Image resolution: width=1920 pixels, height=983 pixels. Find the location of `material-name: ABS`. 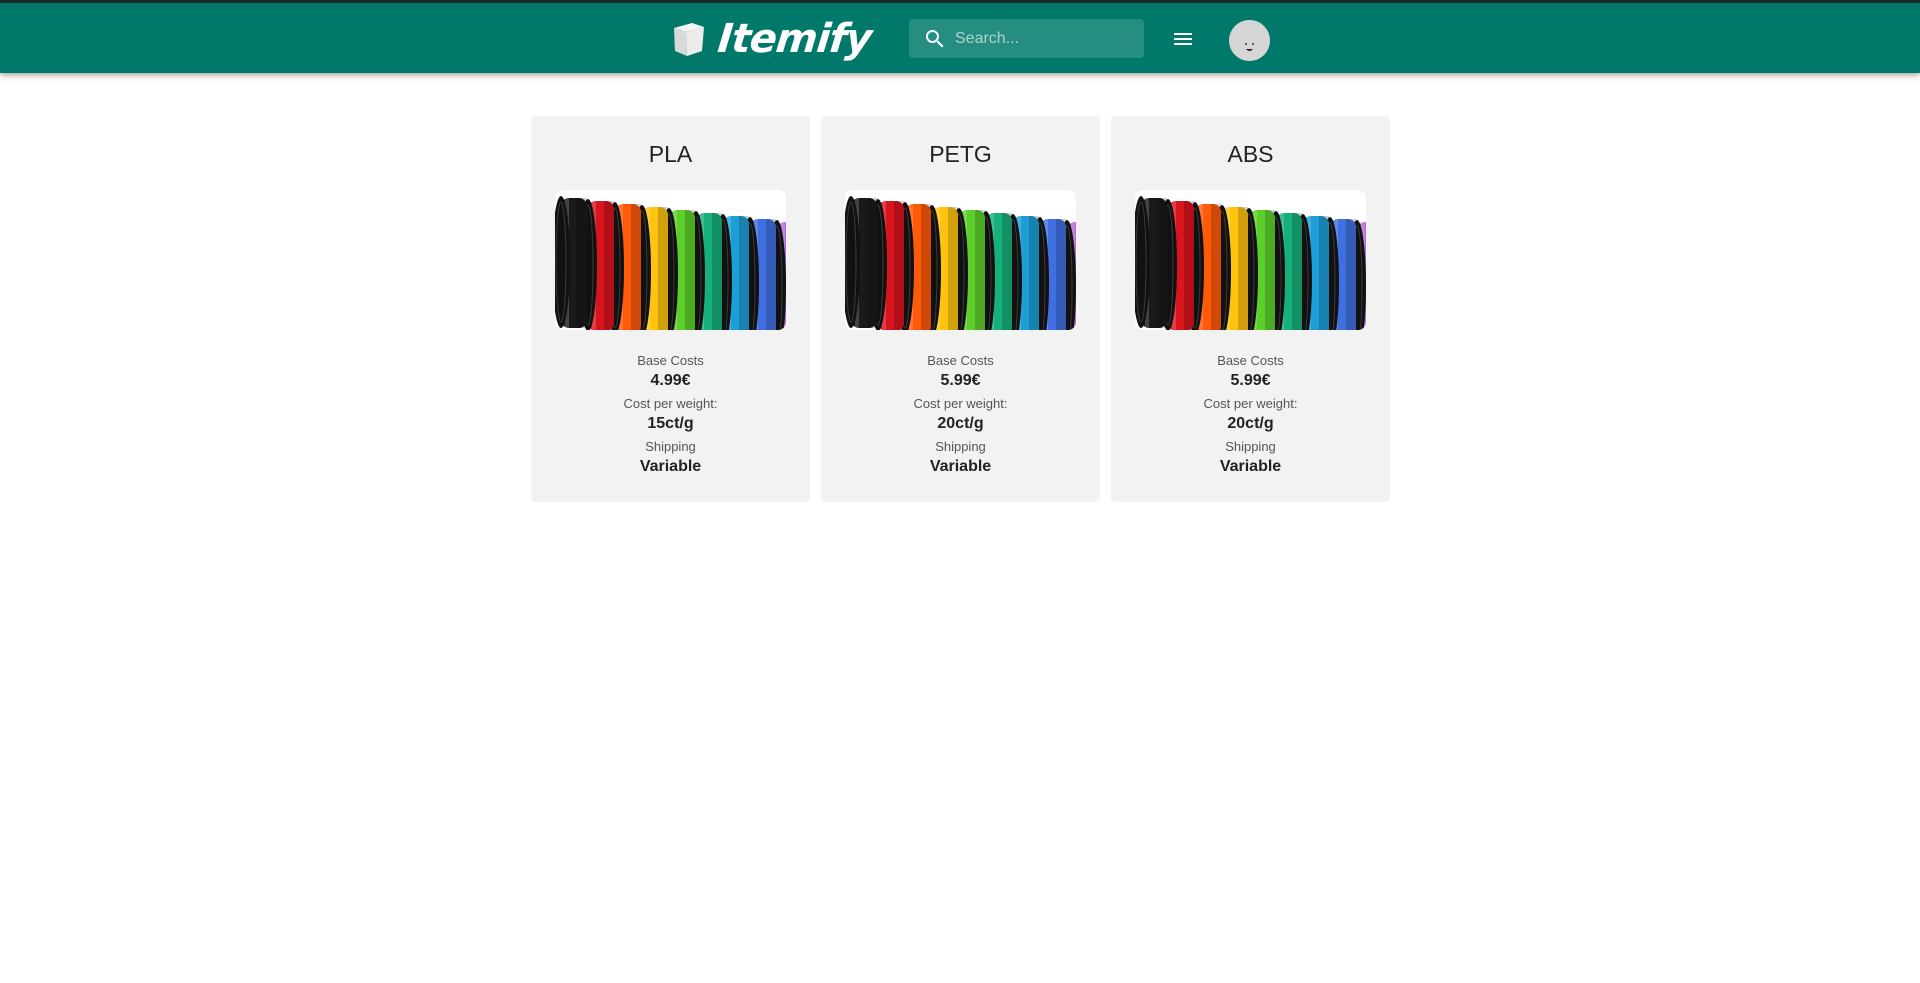

material-name: ABS is located at coordinates (1250, 154).